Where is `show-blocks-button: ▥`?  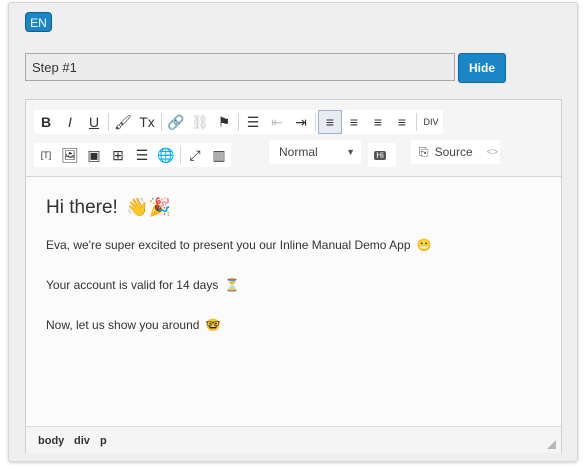
show-blocks-button: ▥ is located at coordinates (219, 155).